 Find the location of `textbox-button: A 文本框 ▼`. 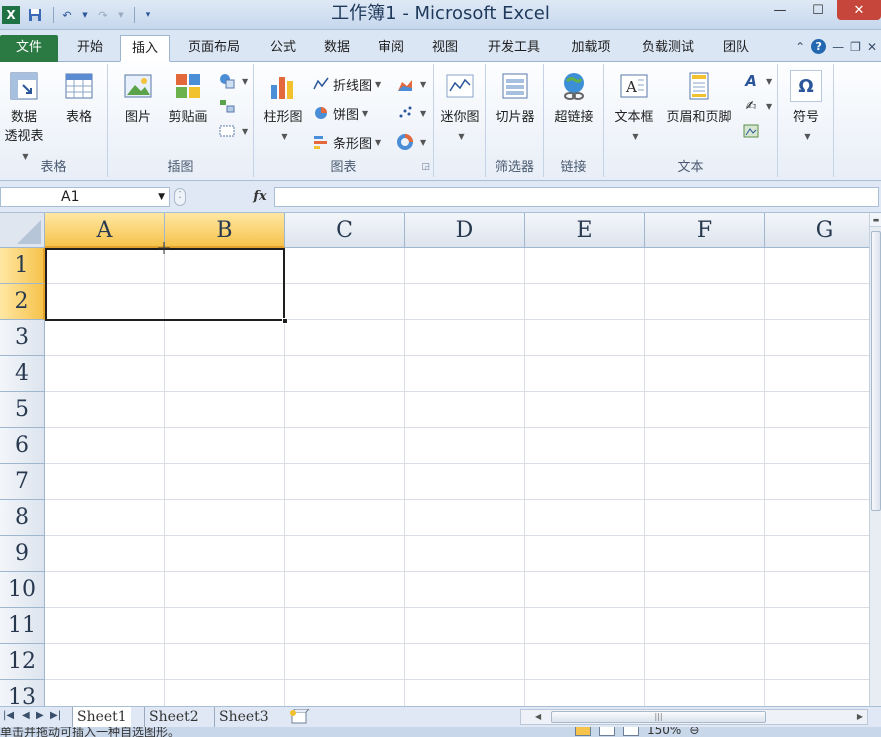

textbox-button: A 文本框 ▼ is located at coordinates (634, 108).